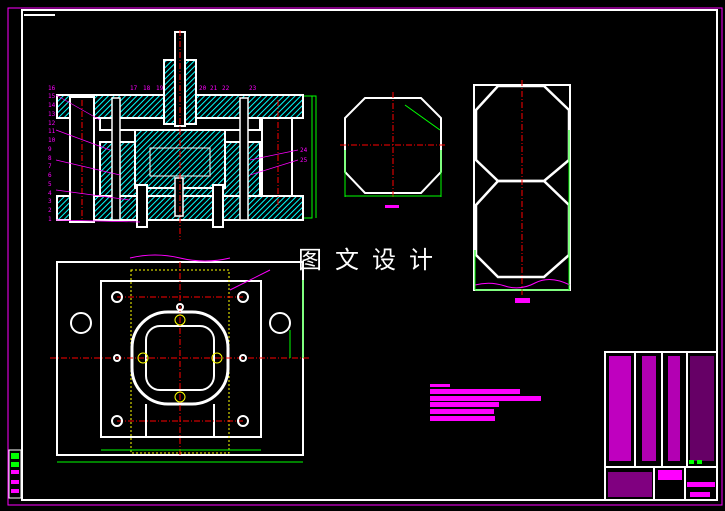  I want to click on part-number: 11, so click(52, 131).